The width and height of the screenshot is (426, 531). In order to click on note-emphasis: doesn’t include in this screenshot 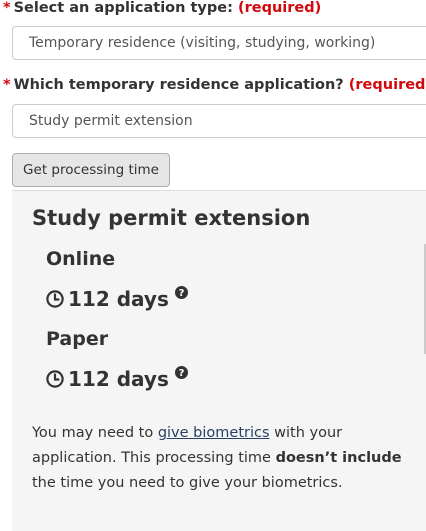, I will do `click(338, 458)`.